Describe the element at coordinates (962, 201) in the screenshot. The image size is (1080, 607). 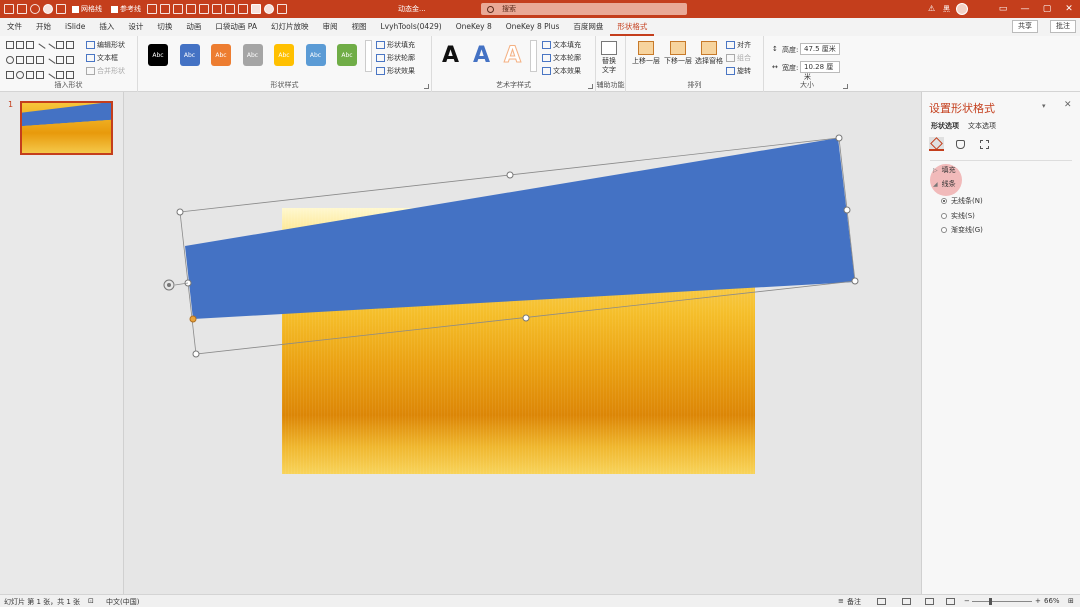
I see `line-option-0: 无线条(N)` at that location.